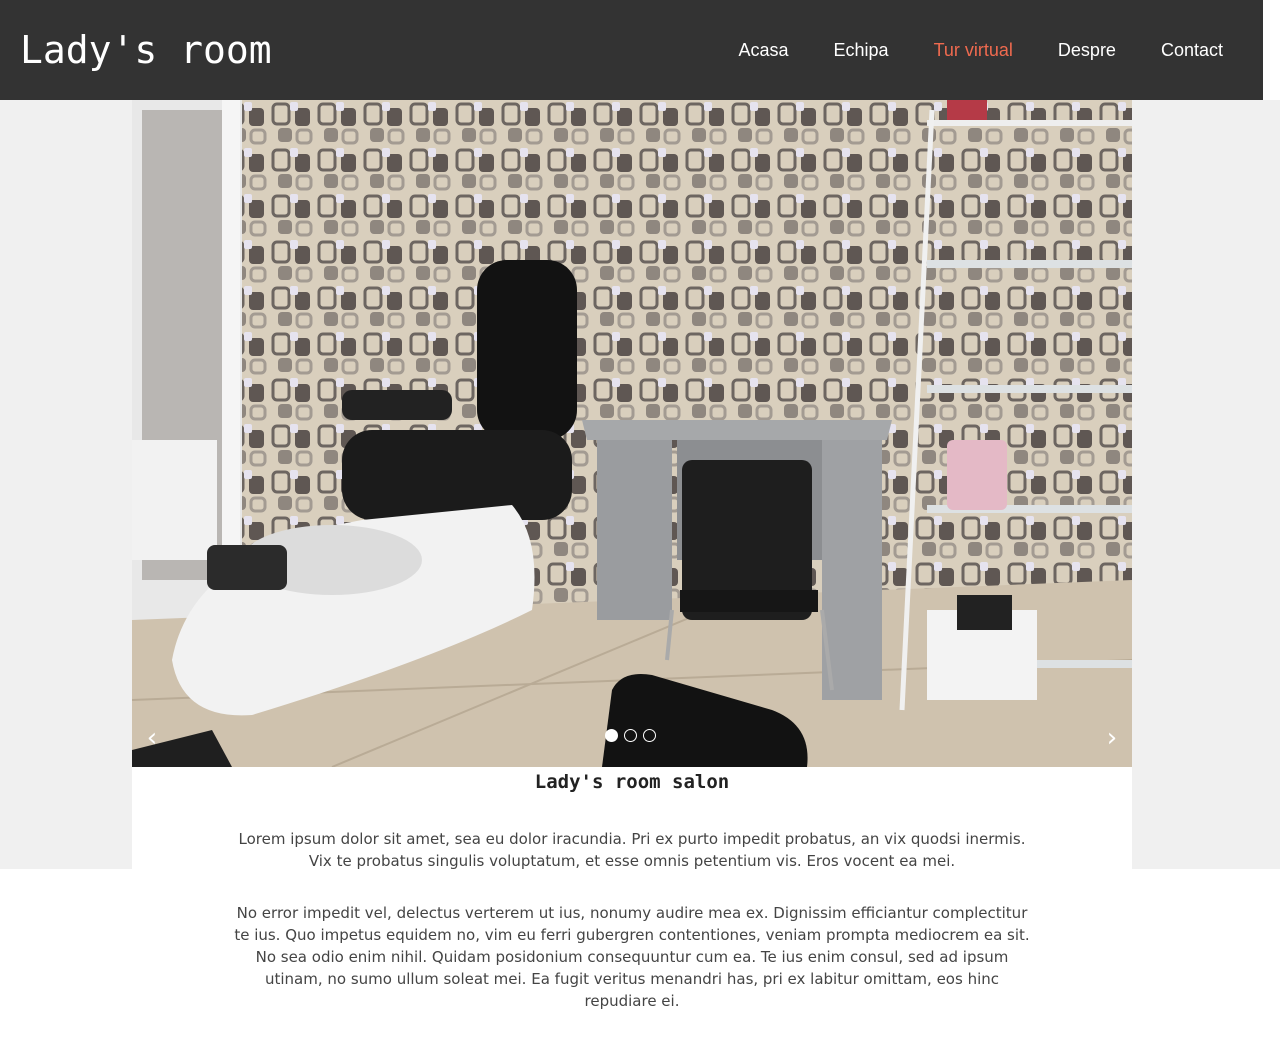  Describe the element at coordinates (1087, 50) in the screenshot. I see `nav-item-despre: Despre` at that location.